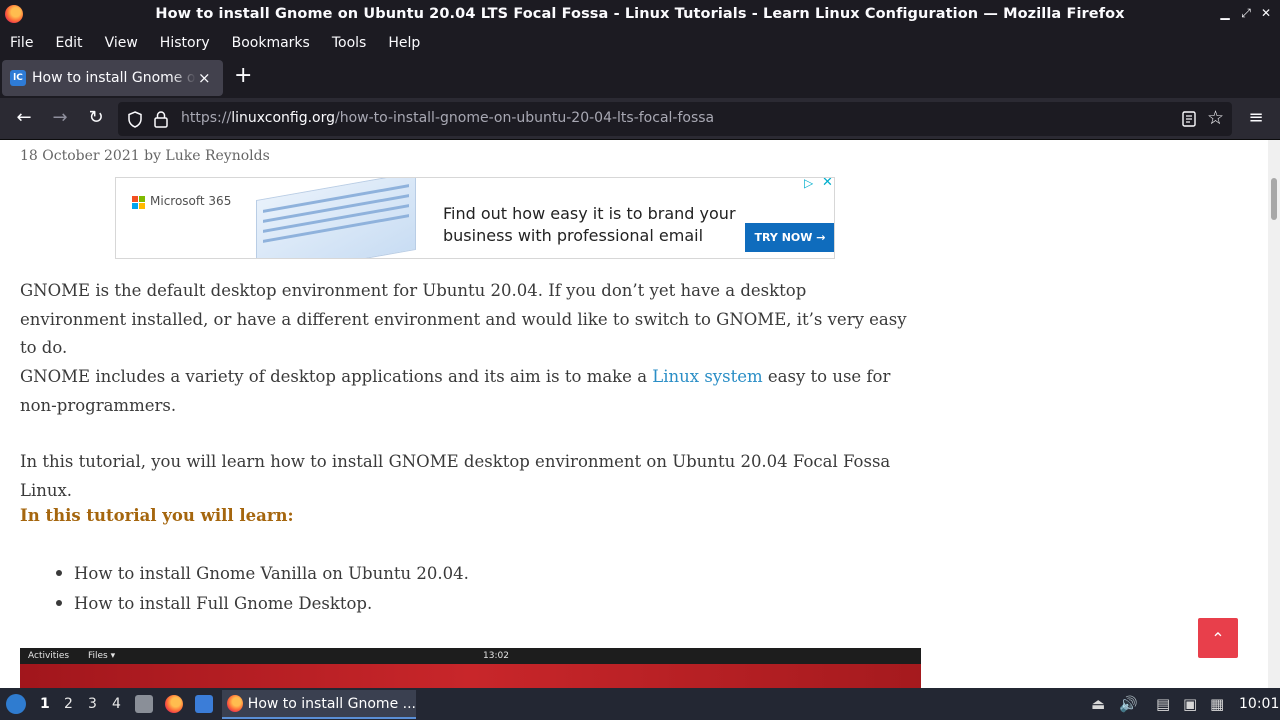 The image size is (1280, 720). What do you see at coordinates (145, 156) in the screenshot?
I see `article-byline: 18 October 2021 by Luke Reynolds` at bounding box center [145, 156].